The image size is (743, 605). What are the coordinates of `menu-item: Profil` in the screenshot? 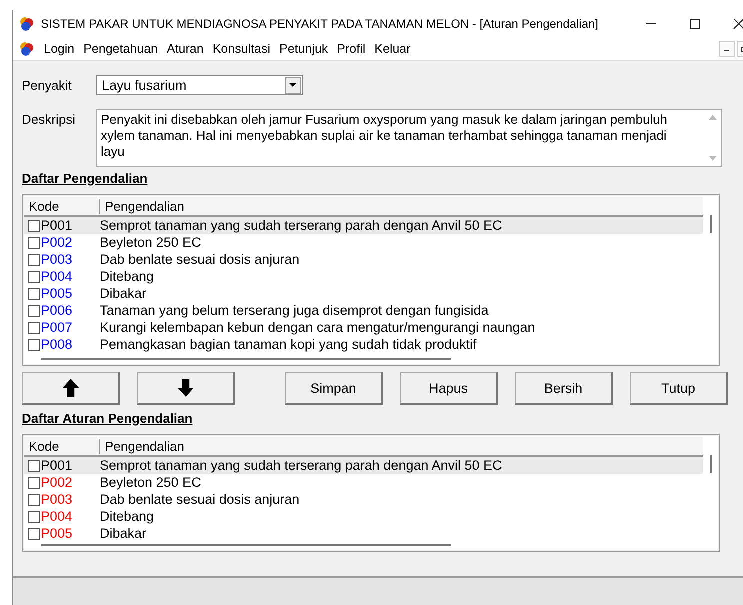 It's located at (351, 49).